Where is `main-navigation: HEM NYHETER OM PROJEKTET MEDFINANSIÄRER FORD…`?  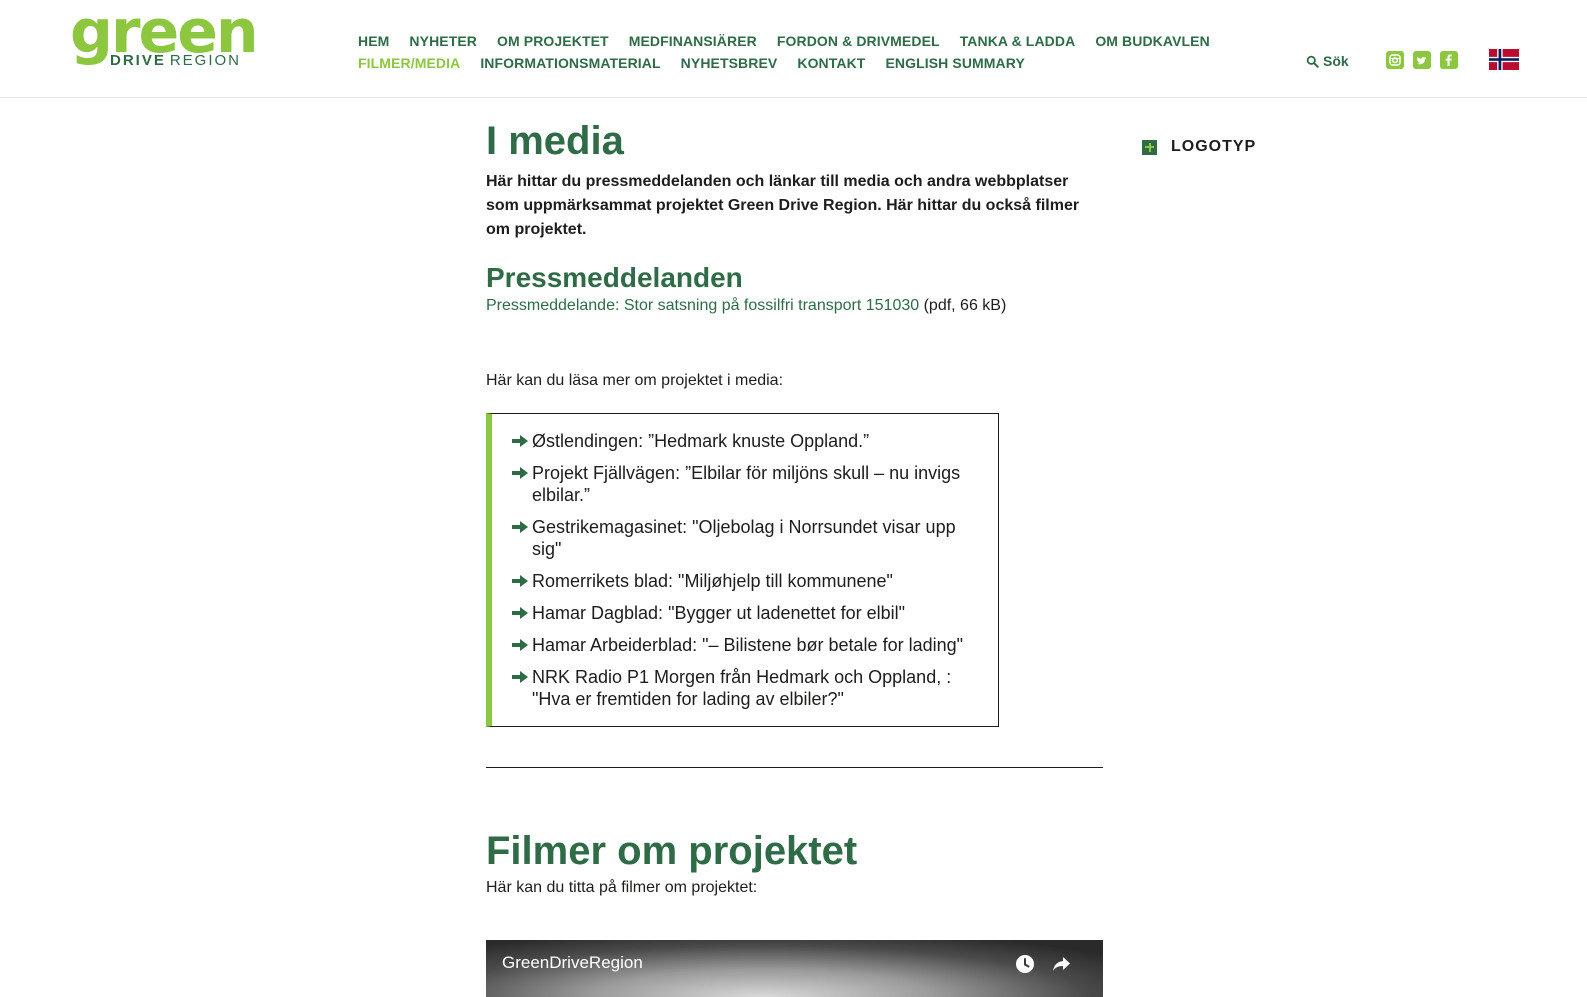 main-navigation: HEM NYHETER OM PROJEKTET MEDFINANSIÄRER FORD… is located at coordinates (788, 52).